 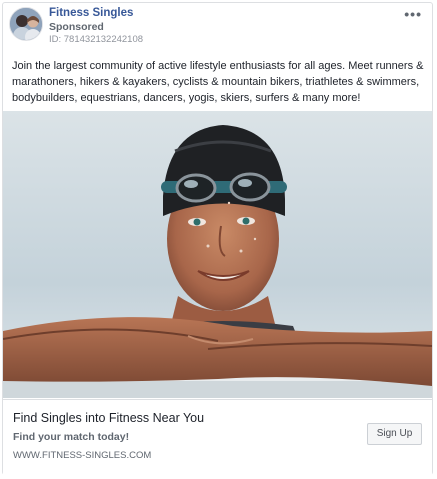 What do you see at coordinates (394, 434) in the screenshot?
I see `sign-up-button: Sign Up` at bounding box center [394, 434].